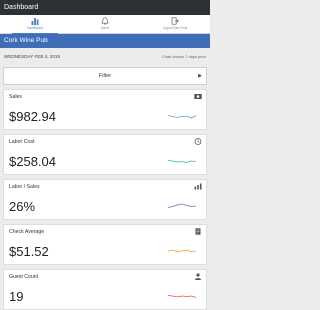 The width and height of the screenshot is (320, 310). What do you see at coordinates (200, 76) in the screenshot?
I see `chevron-right-icon: ▶` at bounding box center [200, 76].